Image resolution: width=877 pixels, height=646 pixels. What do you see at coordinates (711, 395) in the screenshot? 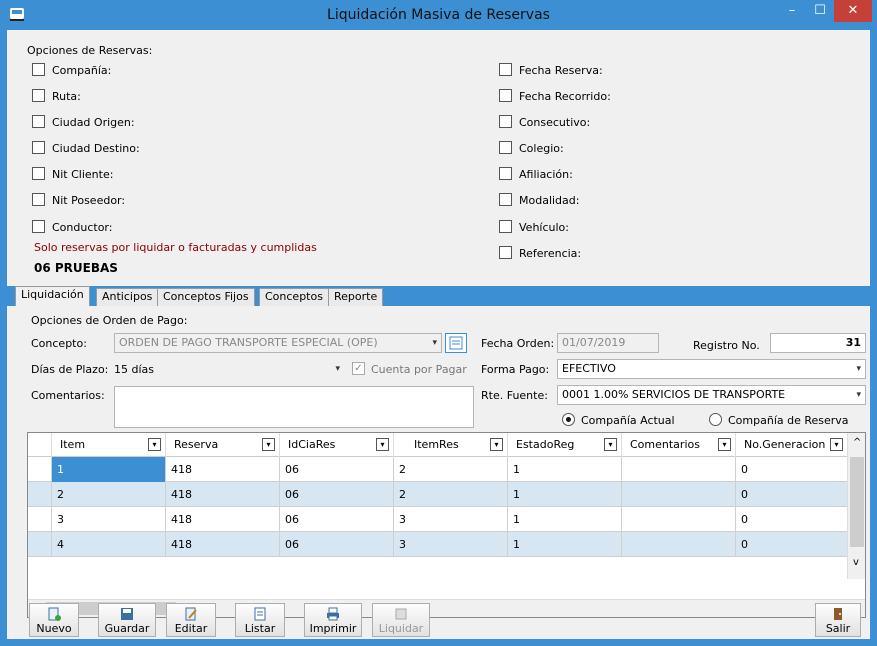
I see `rte-fuente-select: 0001 1.00% SERVICIOS DE TRANSPORTE ▾` at bounding box center [711, 395].